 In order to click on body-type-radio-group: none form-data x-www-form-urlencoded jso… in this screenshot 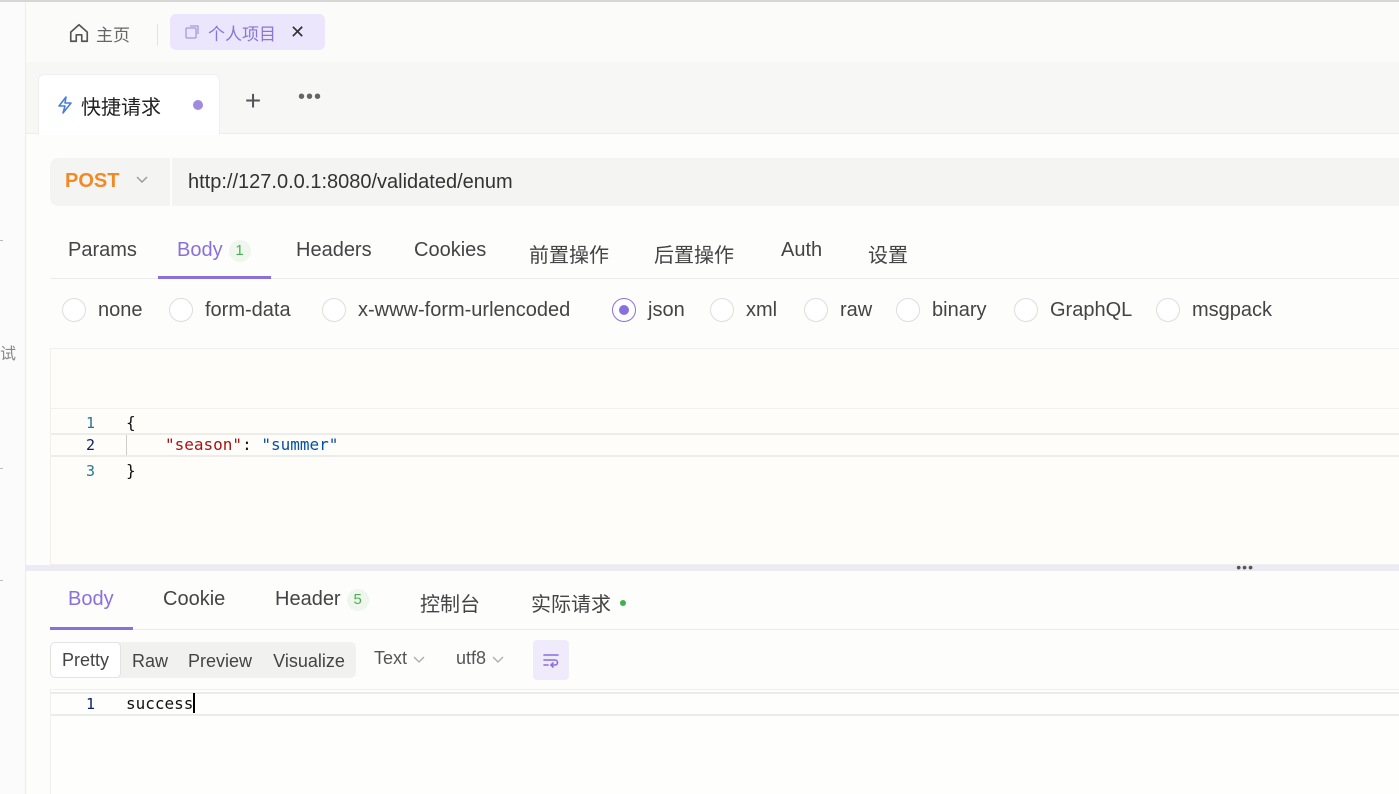, I will do `click(724, 313)`.